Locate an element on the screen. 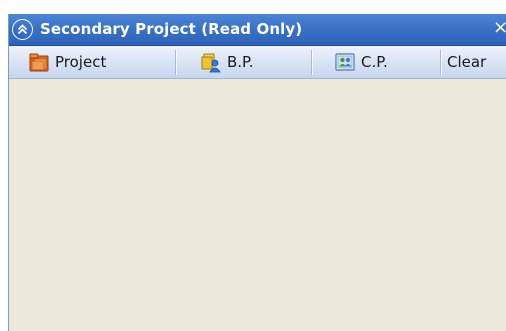 Image resolution: width=506 pixels, height=331 pixels. panel-title: Secondary Project (Read Only) is located at coordinates (171, 29).